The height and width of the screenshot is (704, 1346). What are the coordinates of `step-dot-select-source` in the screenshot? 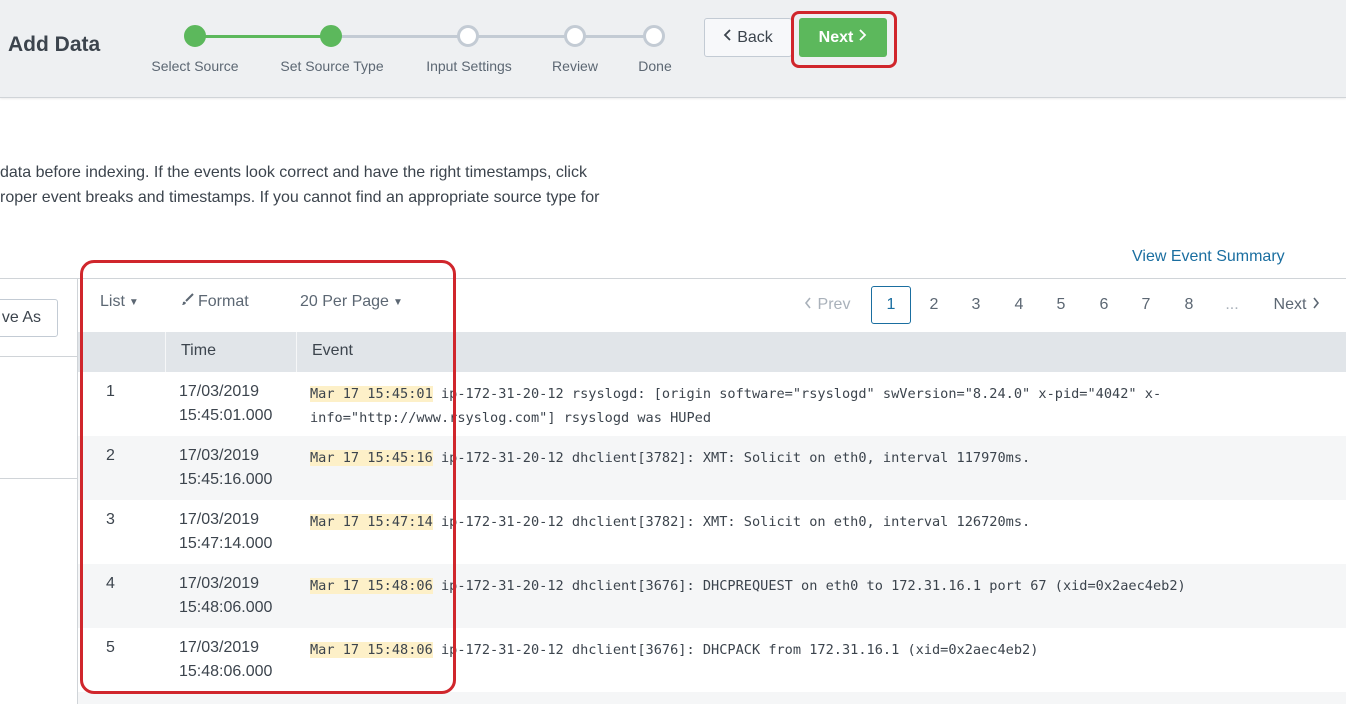 It's located at (195, 36).